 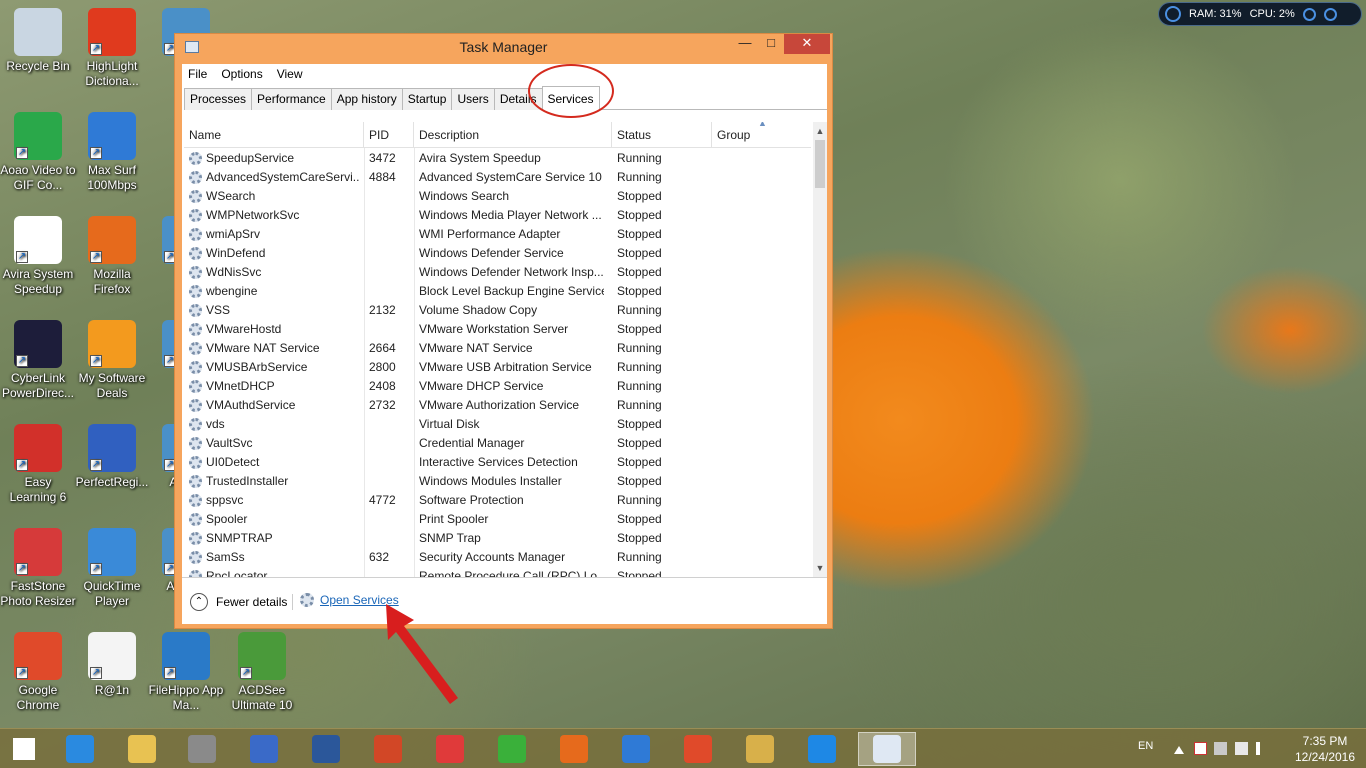 What do you see at coordinates (771, 44) in the screenshot?
I see `maximize-button: □` at bounding box center [771, 44].